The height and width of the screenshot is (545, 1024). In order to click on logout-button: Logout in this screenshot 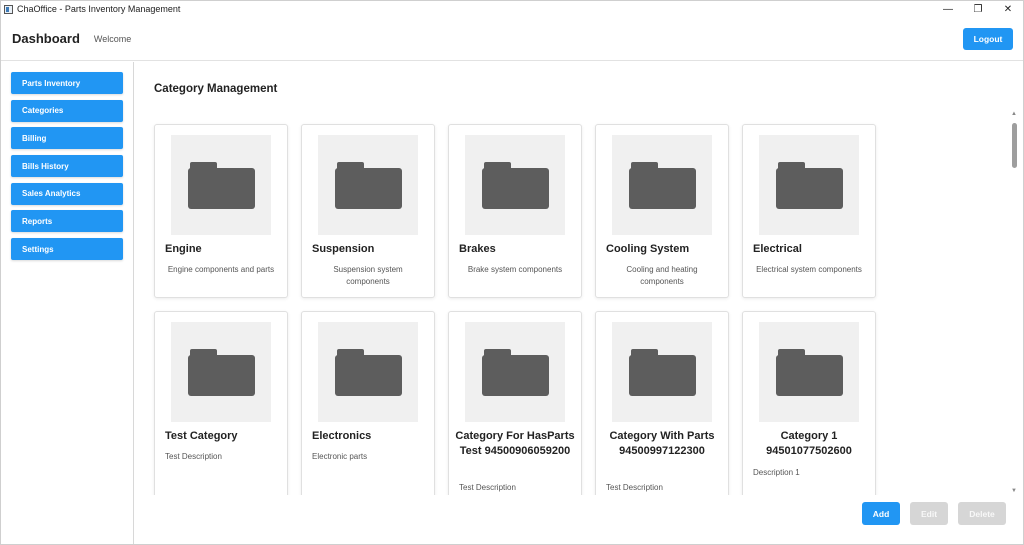, I will do `click(988, 38)`.